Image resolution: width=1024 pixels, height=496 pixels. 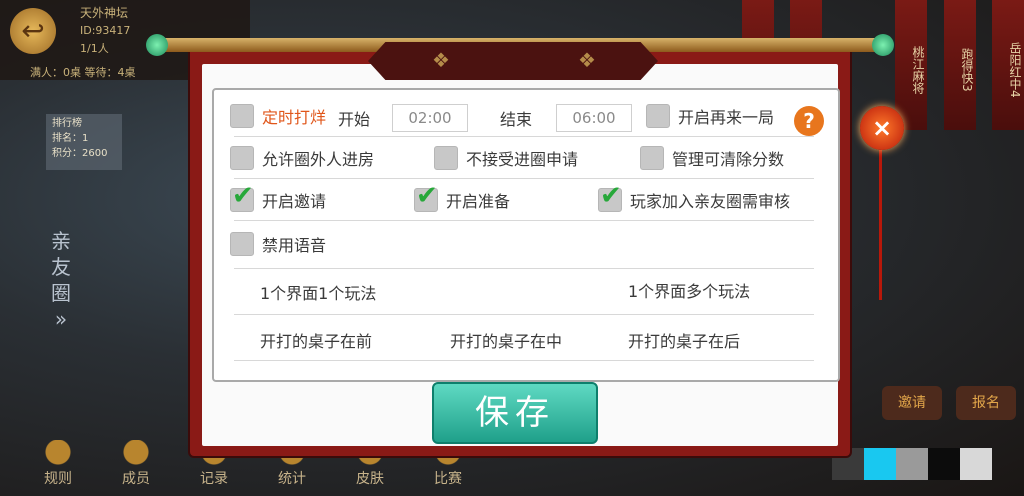 What do you see at coordinates (524, 200) in the screenshot?
I see `settings-row: 开启邀请 开启准备 玩家加入亲友圈需审核` at bounding box center [524, 200].